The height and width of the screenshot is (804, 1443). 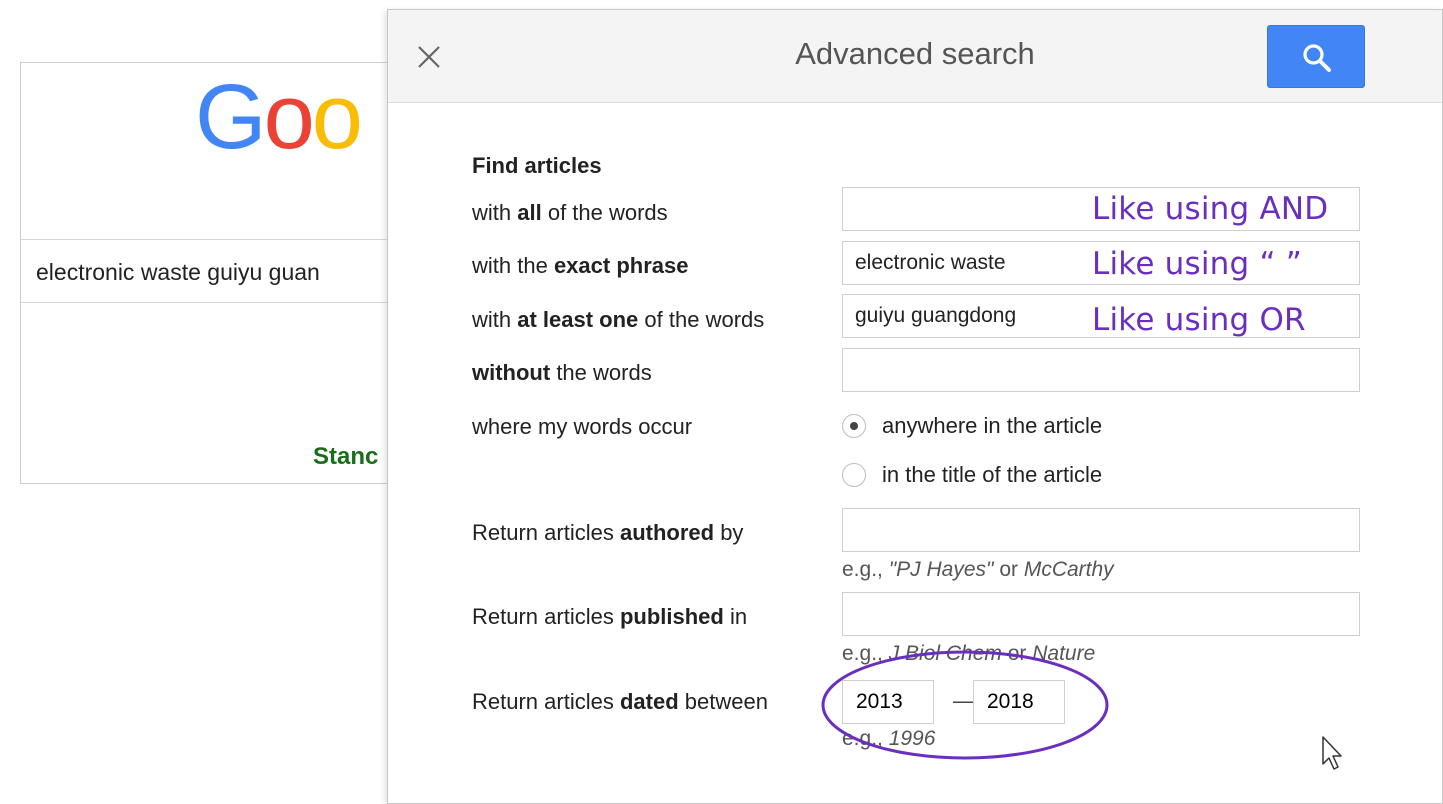 I want to click on exact-phrase-label-pre: with the, so click(x=513, y=265).